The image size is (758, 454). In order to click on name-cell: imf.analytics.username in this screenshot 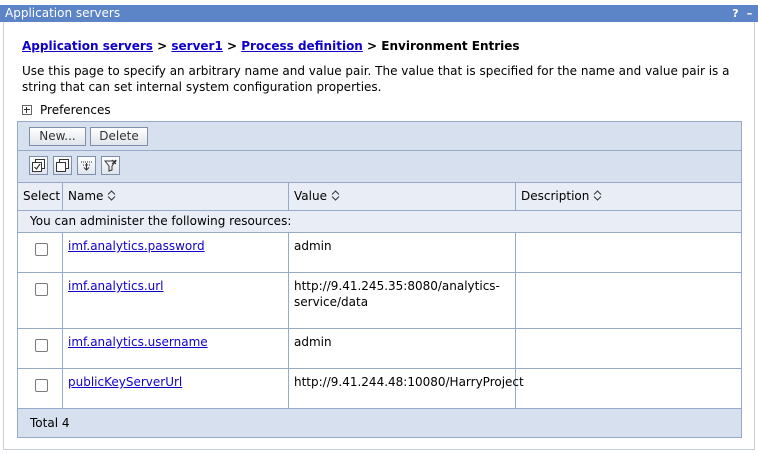, I will do `click(176, 348)`.